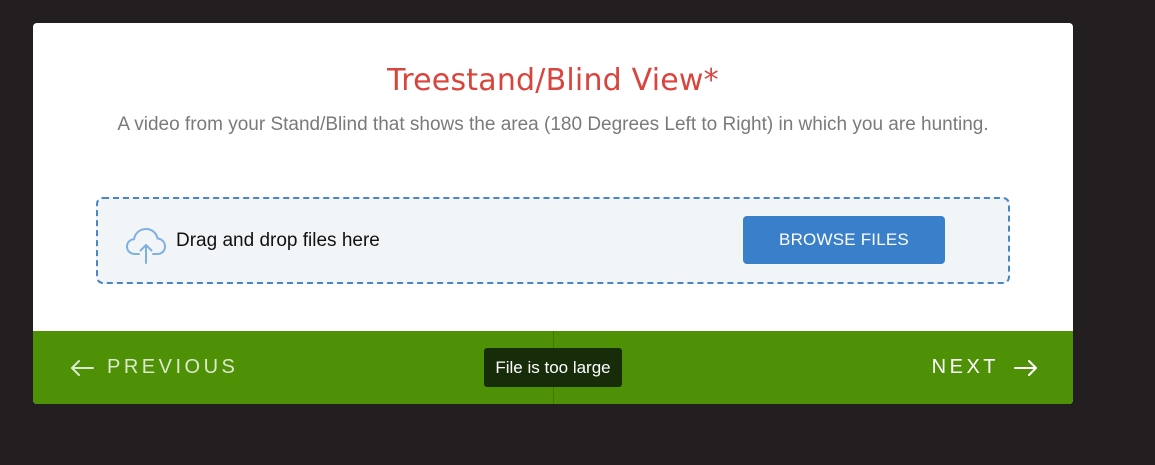 The height and width of the screenshot is (465, 1155). I want to click on error-tooltip: File is too large, so click(553, 367).